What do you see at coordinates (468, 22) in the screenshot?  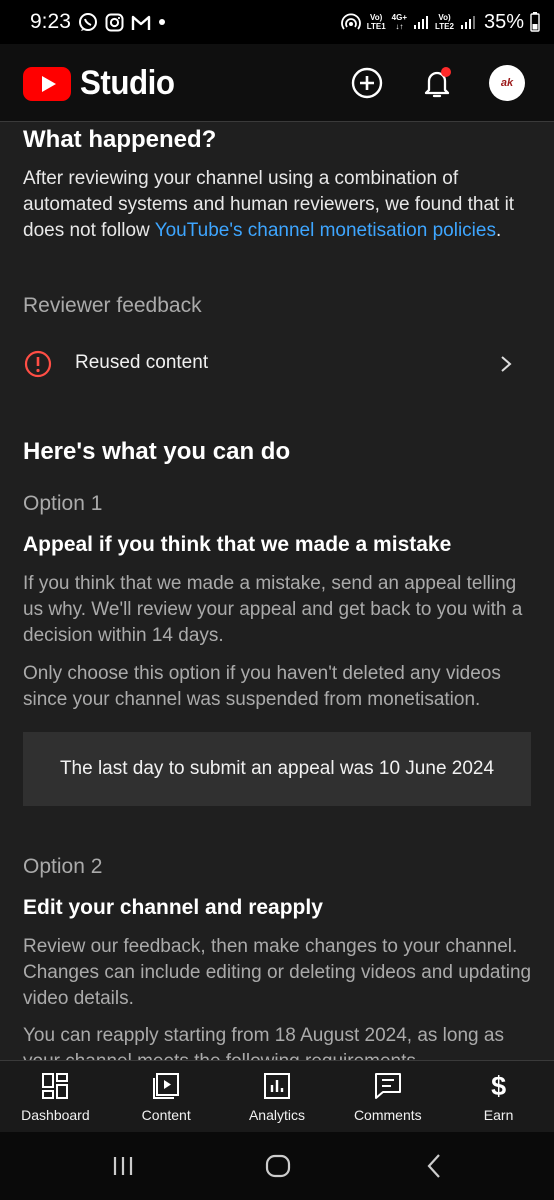 I see `signal2-icon` at bounding box center [468, 22].